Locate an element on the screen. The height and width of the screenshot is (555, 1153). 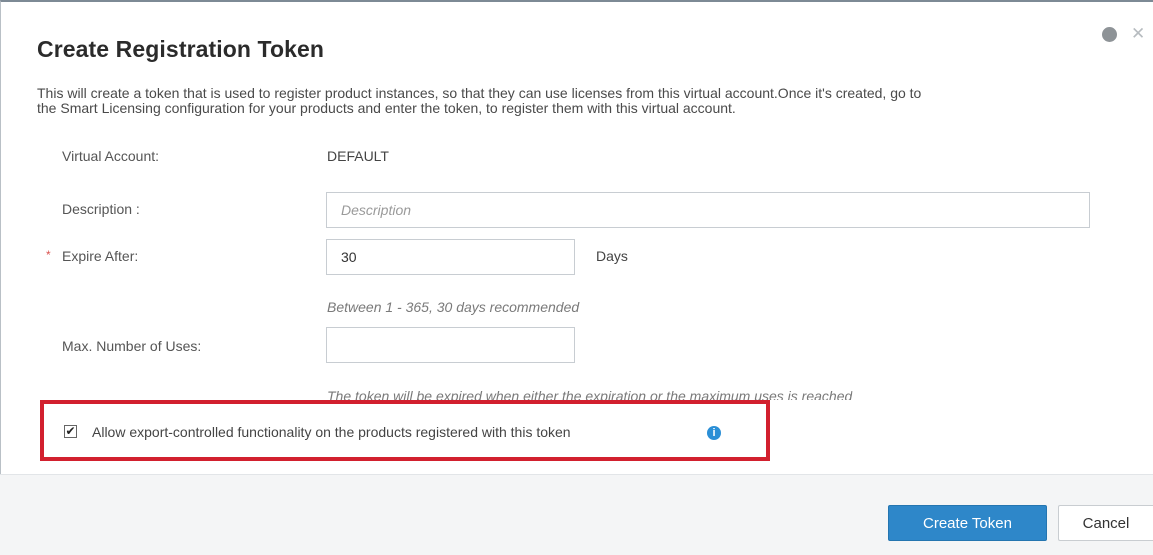
export-controlled-checkbox: ✔ is located at coordinates (70, 431).